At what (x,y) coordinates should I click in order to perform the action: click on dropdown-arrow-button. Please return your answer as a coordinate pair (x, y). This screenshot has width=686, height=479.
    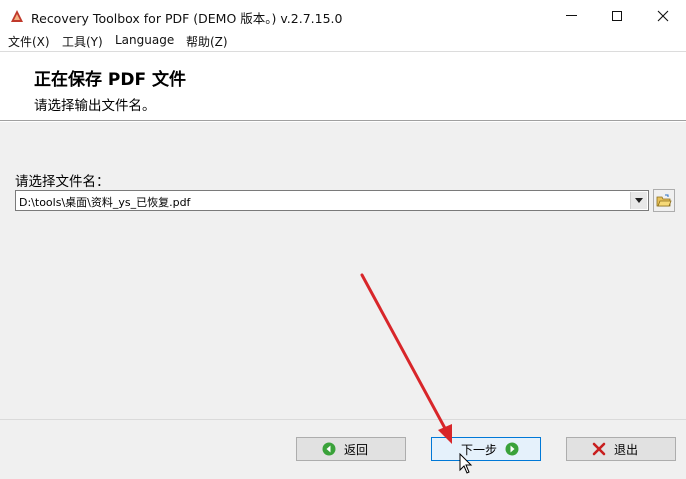
    Looking at the image, I should click on (638, 200).